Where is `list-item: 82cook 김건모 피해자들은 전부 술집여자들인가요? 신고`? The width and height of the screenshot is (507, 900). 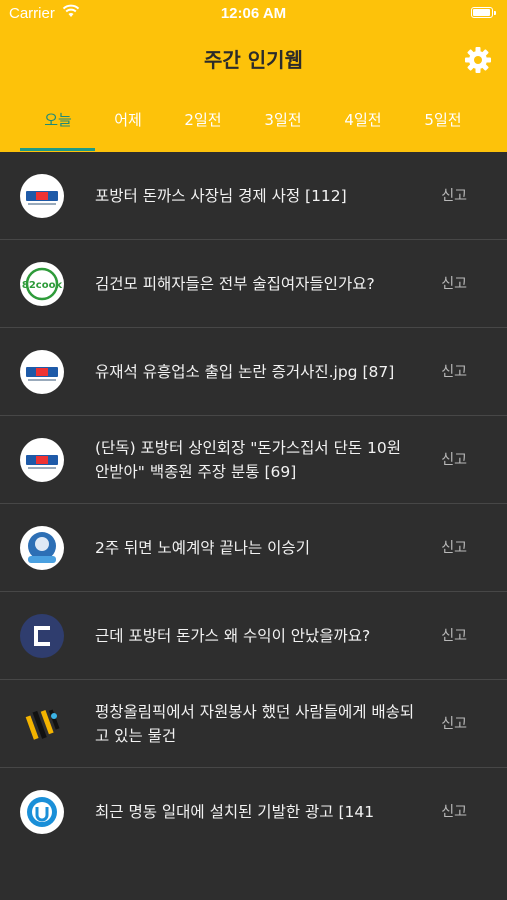
list-item: 82cook 김건모 피해자들은 전부 술집여자들인가요? 신고 is located at coordinates (253, 284).